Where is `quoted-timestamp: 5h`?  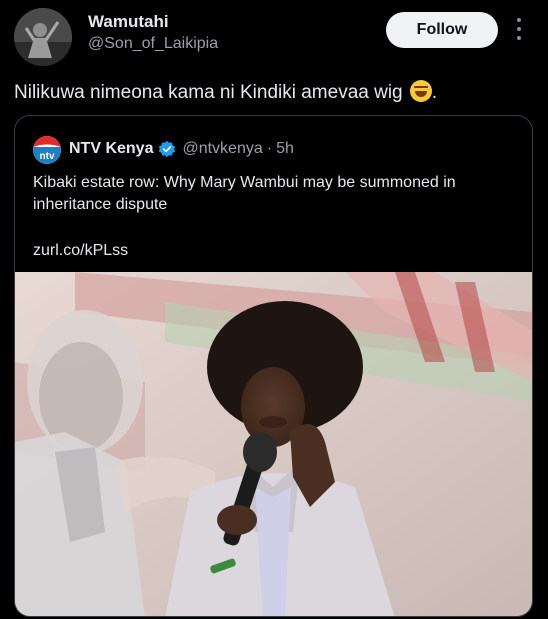 quoted-timestamp: 5h is located at coordinates (285, 149).